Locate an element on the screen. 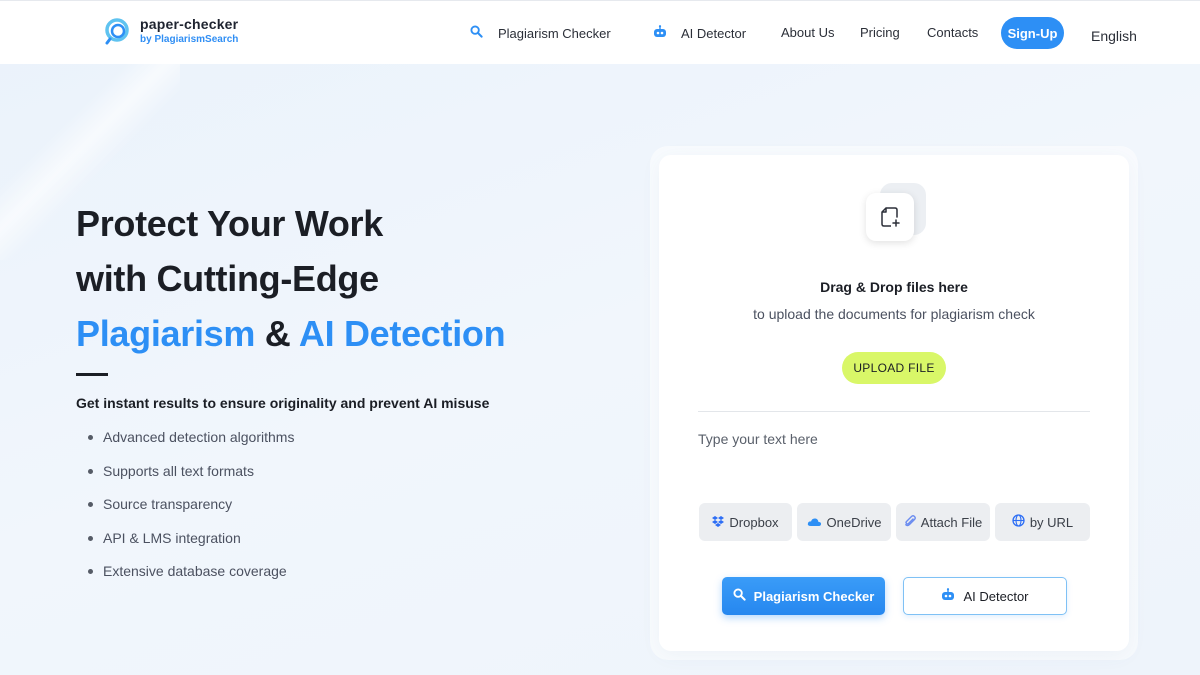  nav-plagiarism-checker-label: Plagiarism Checker is located at coordinates (554, 33).